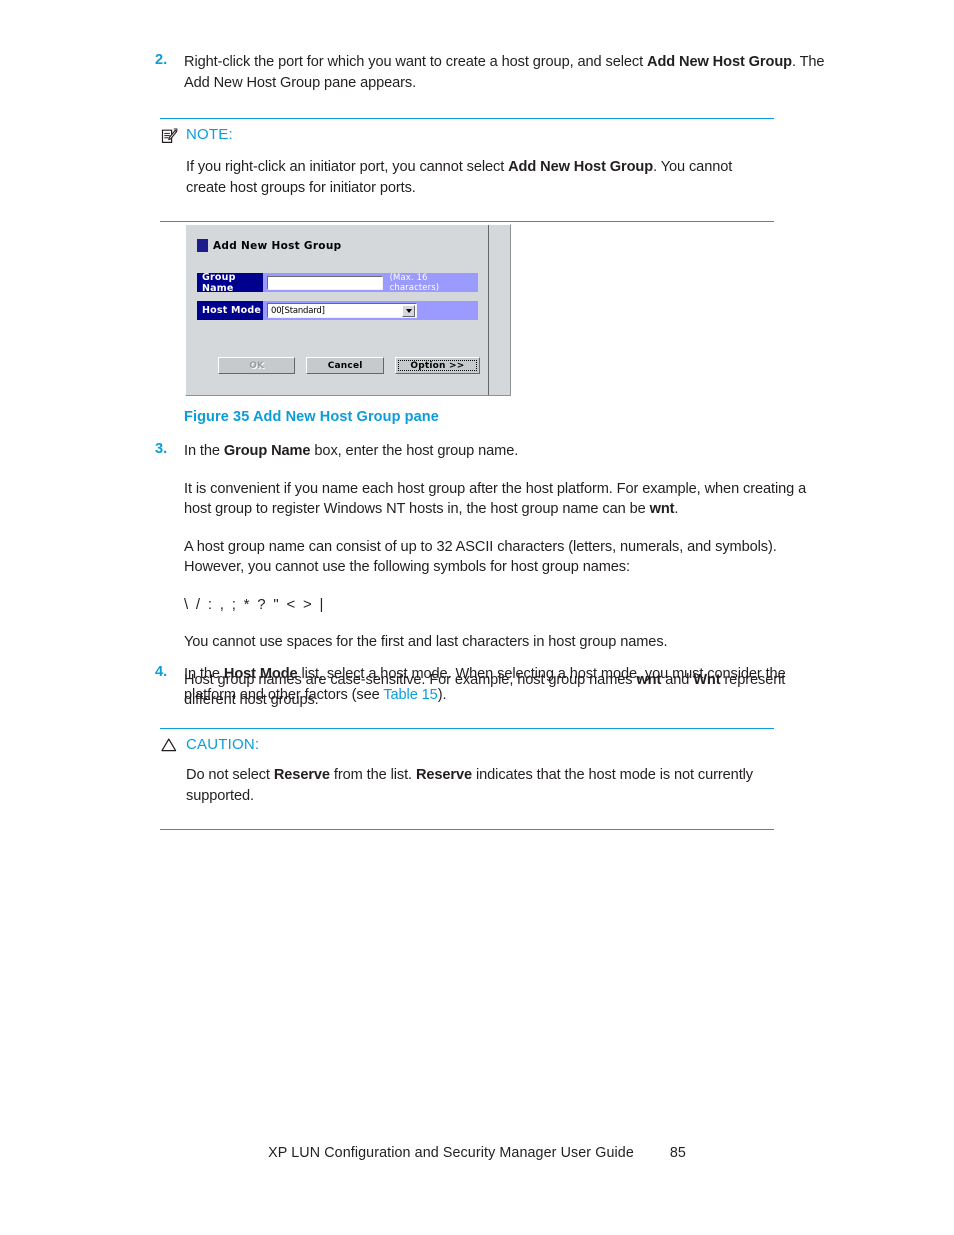 The image size is (954, 1235). I want to click on note-bottom-rule, so click(467, 221).